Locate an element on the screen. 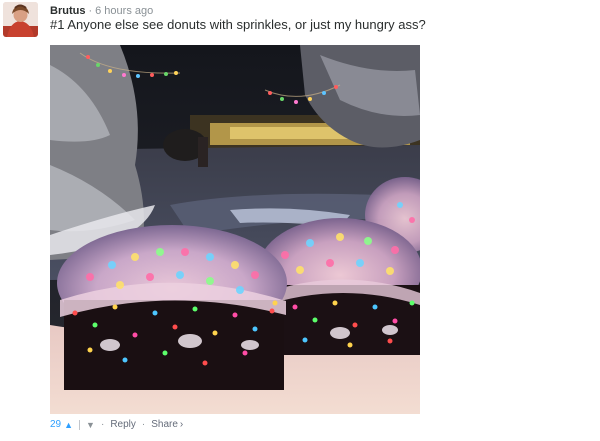 This screenshot has height=441, width=600. comment-meta: Brutus · 6 hours ago is located at coordinates (101, 11).